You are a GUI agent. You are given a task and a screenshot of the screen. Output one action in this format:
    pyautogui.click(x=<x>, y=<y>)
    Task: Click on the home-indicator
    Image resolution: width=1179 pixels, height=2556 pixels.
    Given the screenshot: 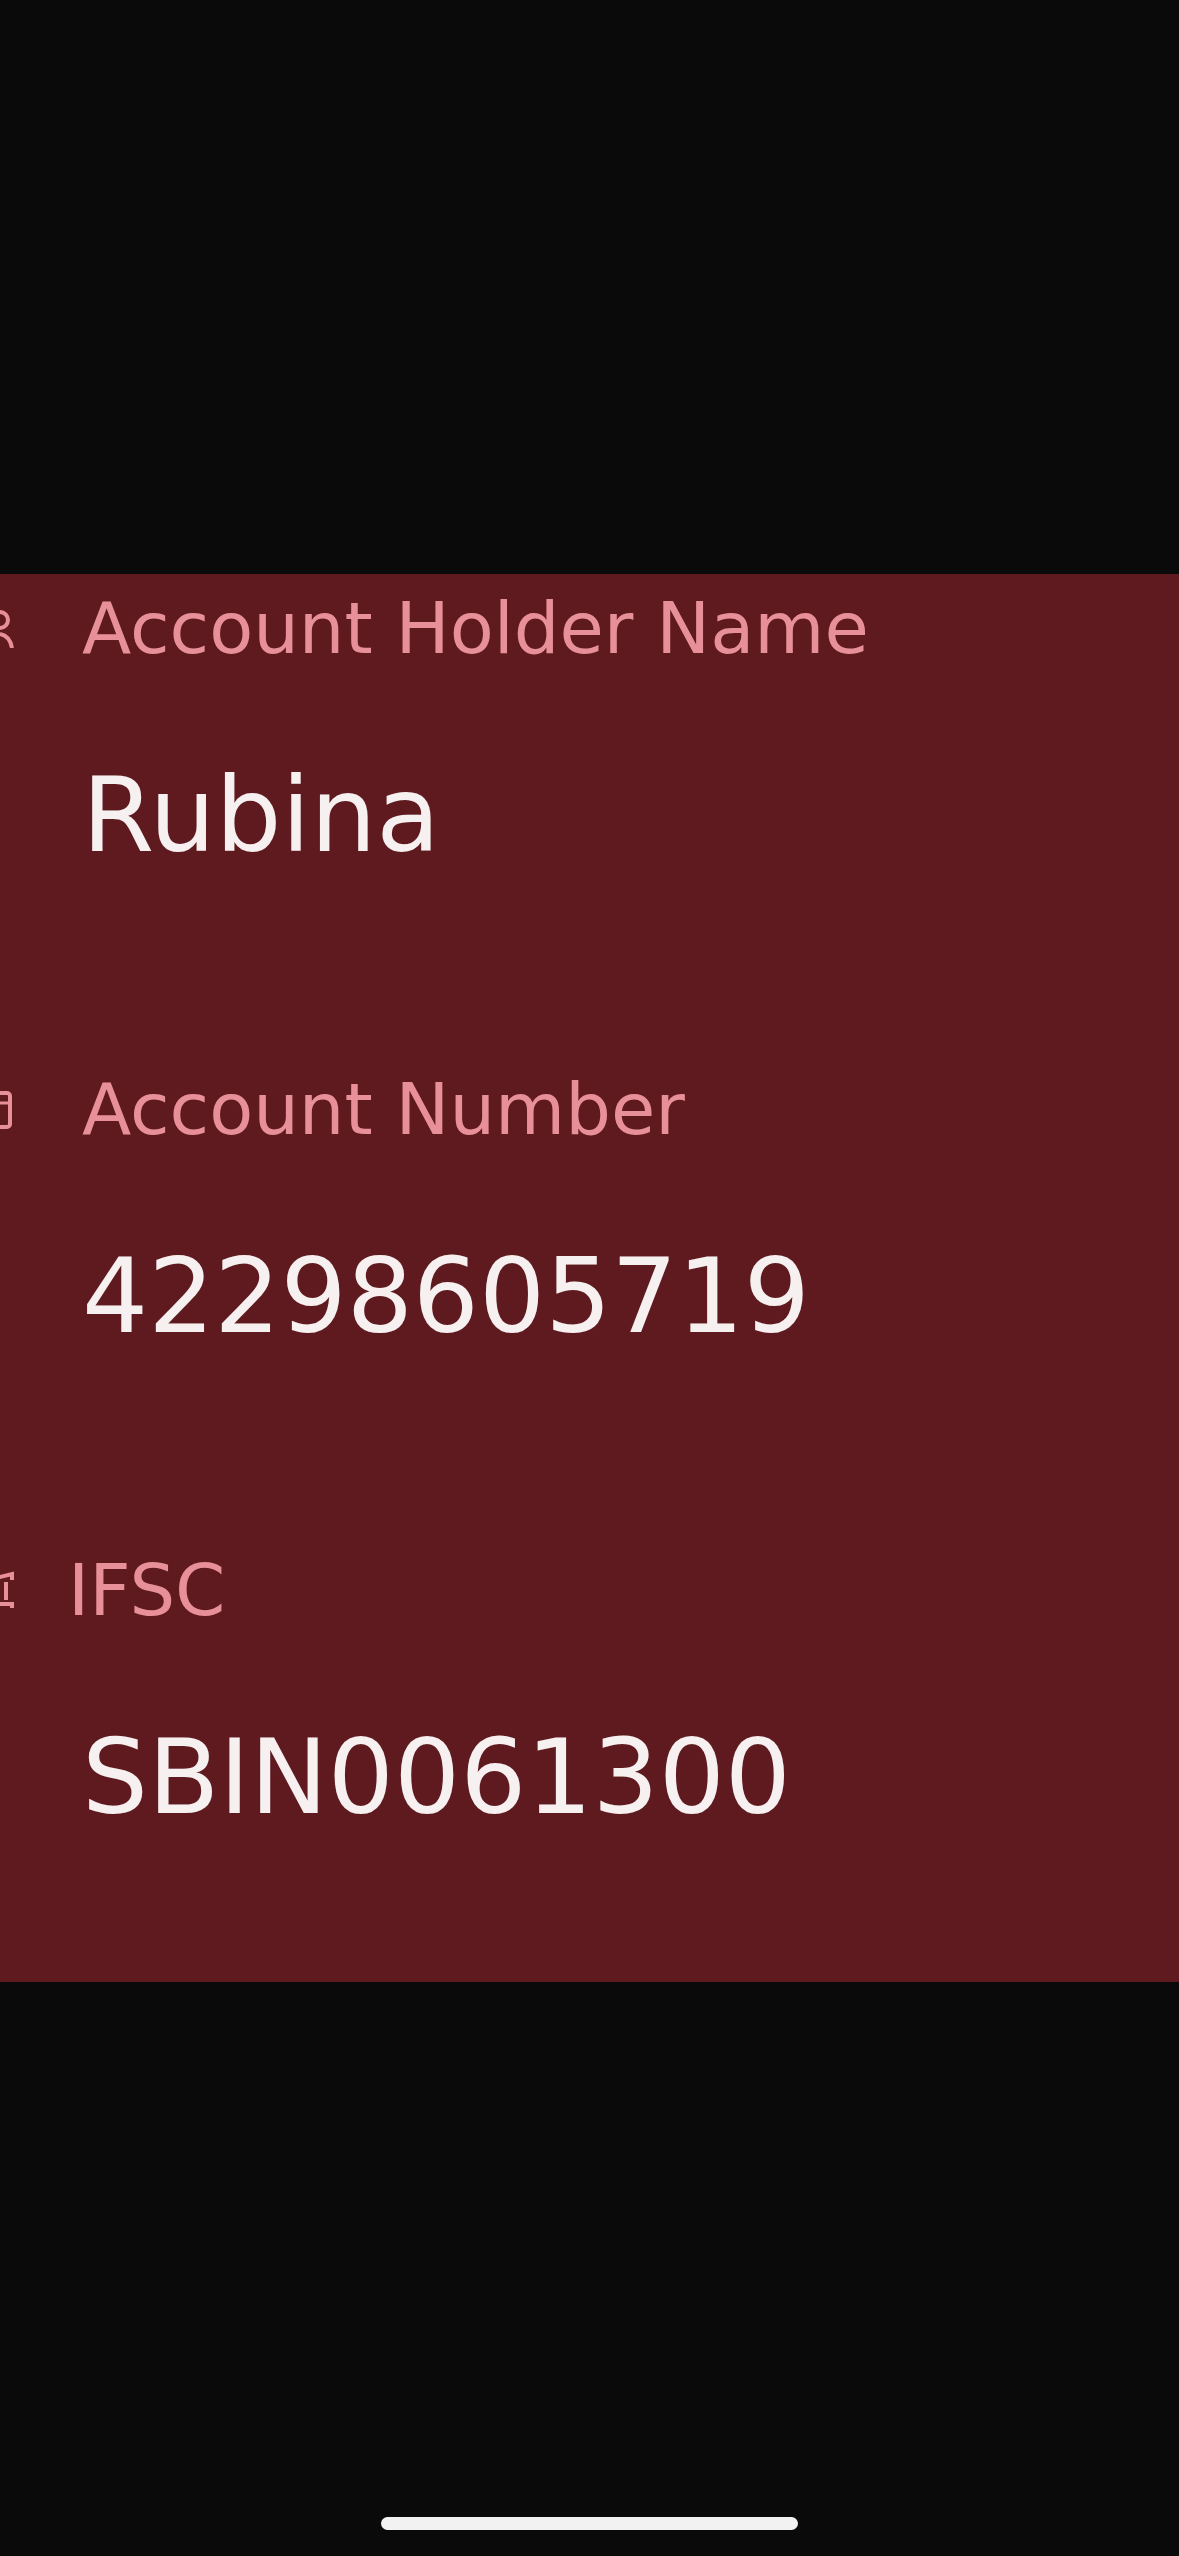 What is the action you would take?
    pyautogui.click(x=589, y=2523)
    